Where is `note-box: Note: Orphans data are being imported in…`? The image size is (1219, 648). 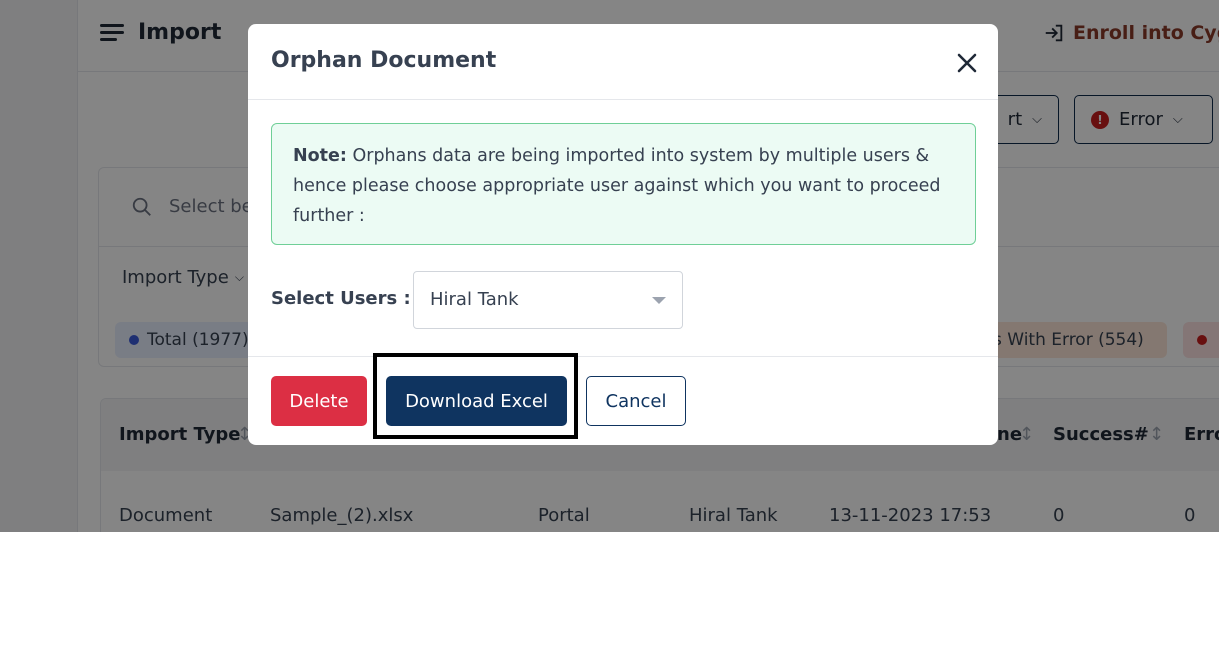 note-box: Note: Orphans data are being imported in… is located at coordinates (623, 184).